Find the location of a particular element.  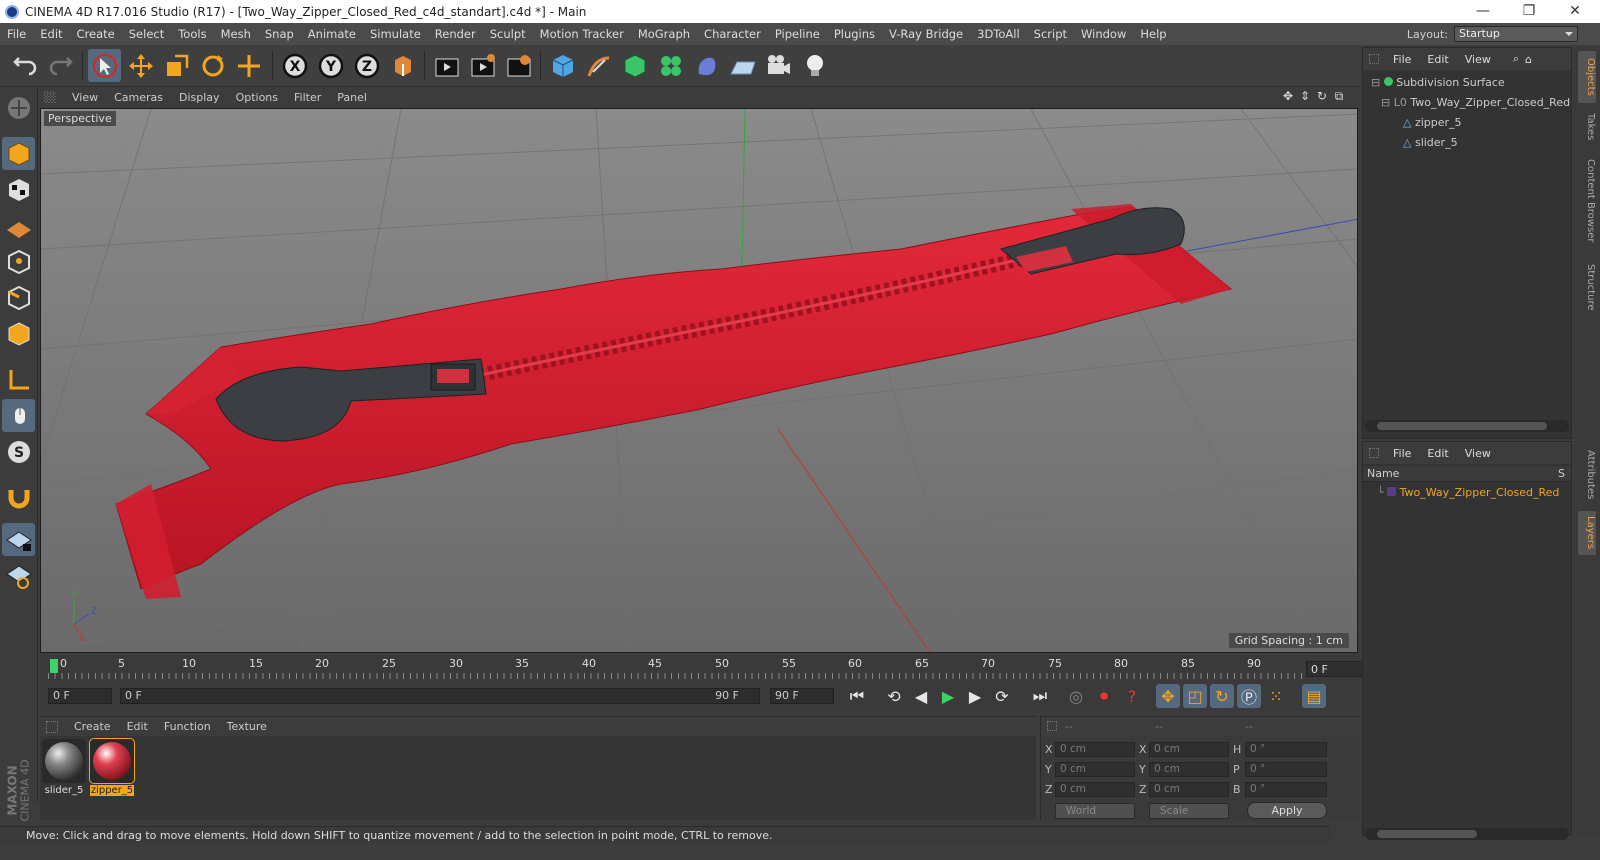

y-axis-icon: Y is located at coordinates (330, 65).